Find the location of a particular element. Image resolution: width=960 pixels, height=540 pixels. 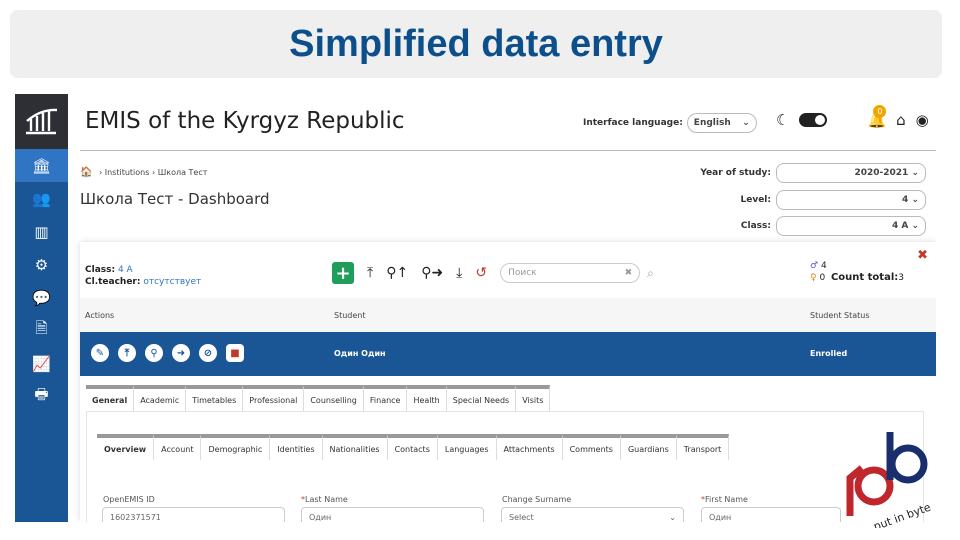

promote-user-icon: ⚲↑ is located at coordinates (397, 273).